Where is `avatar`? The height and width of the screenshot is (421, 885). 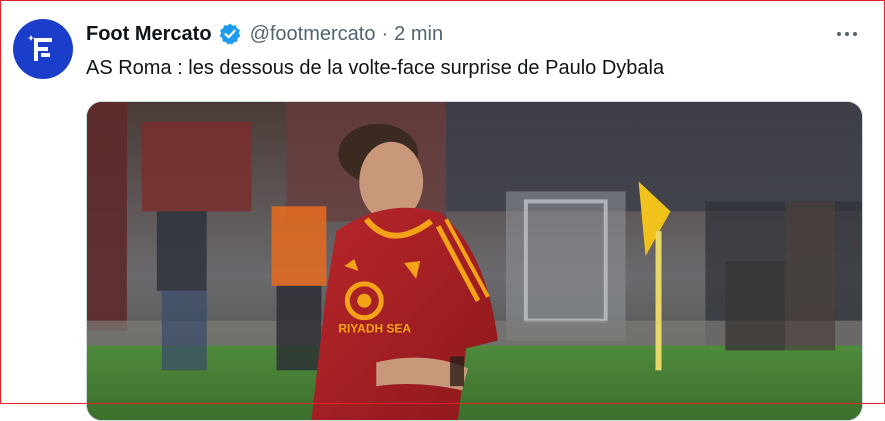
avatar is located at coordinates (43, 49).